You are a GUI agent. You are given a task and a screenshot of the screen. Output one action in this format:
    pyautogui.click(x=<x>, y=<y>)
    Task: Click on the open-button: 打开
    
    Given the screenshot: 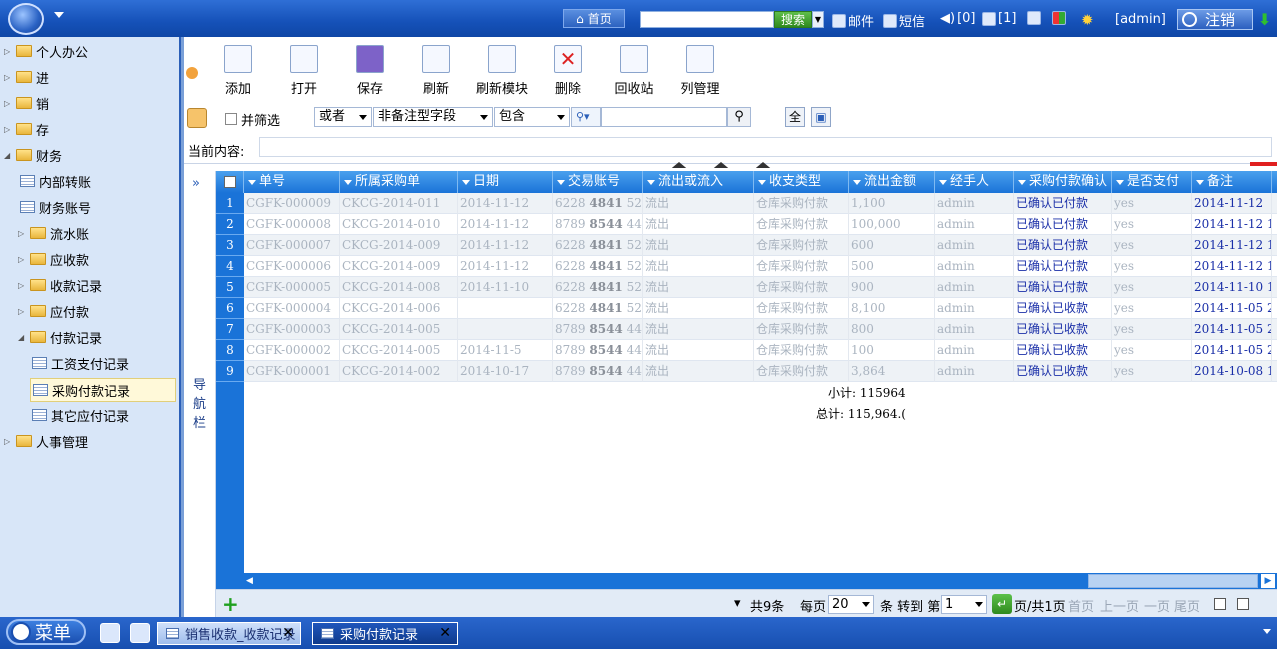 What is the action you would take?
    pyautogui.click(x=304, y=73)
    